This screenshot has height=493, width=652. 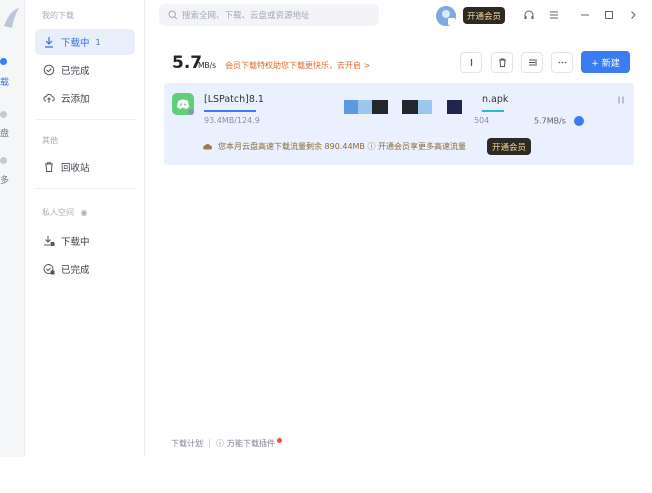 What do you see at coordinates (207, 65) in the screenshot?
I see `total-speed-unit: MB/s` at bounding box center [207, 65].